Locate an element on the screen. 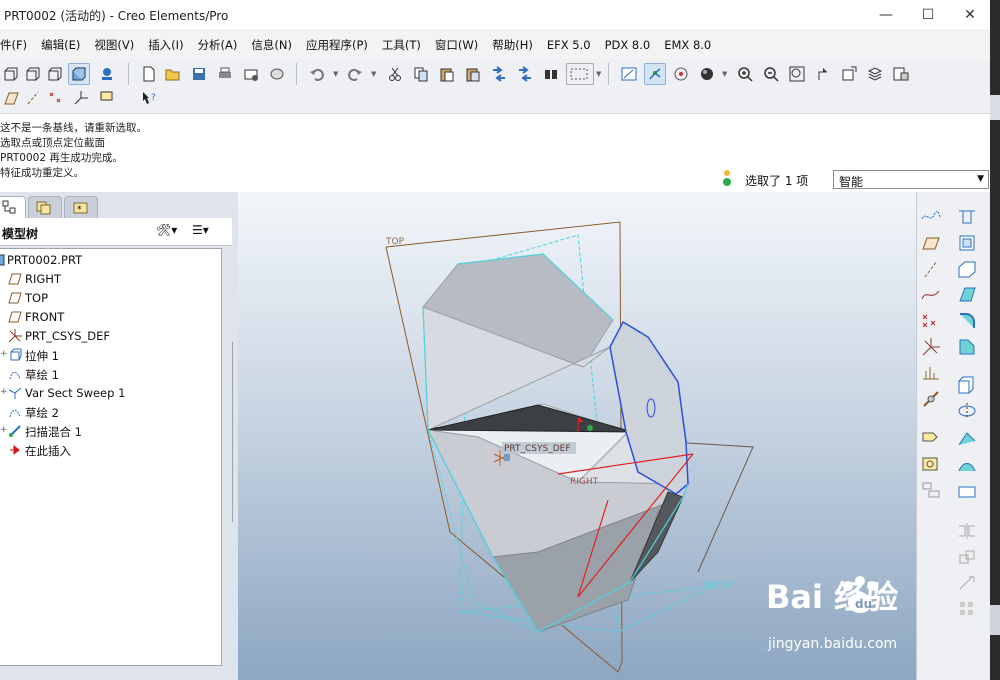 The height and width of the screenshot is (680, 1000). csys-display-icon is located at coordinates (81, 98).